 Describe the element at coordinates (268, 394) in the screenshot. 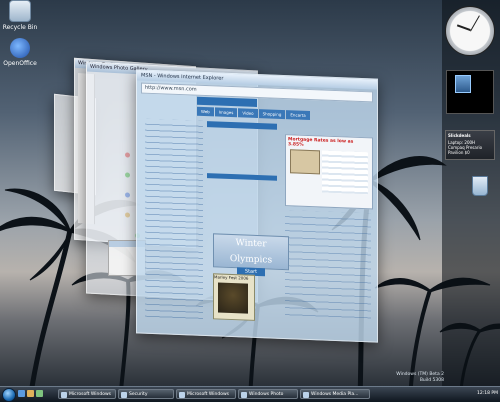

I see `taskbar-button: Windows Photo` at that location.